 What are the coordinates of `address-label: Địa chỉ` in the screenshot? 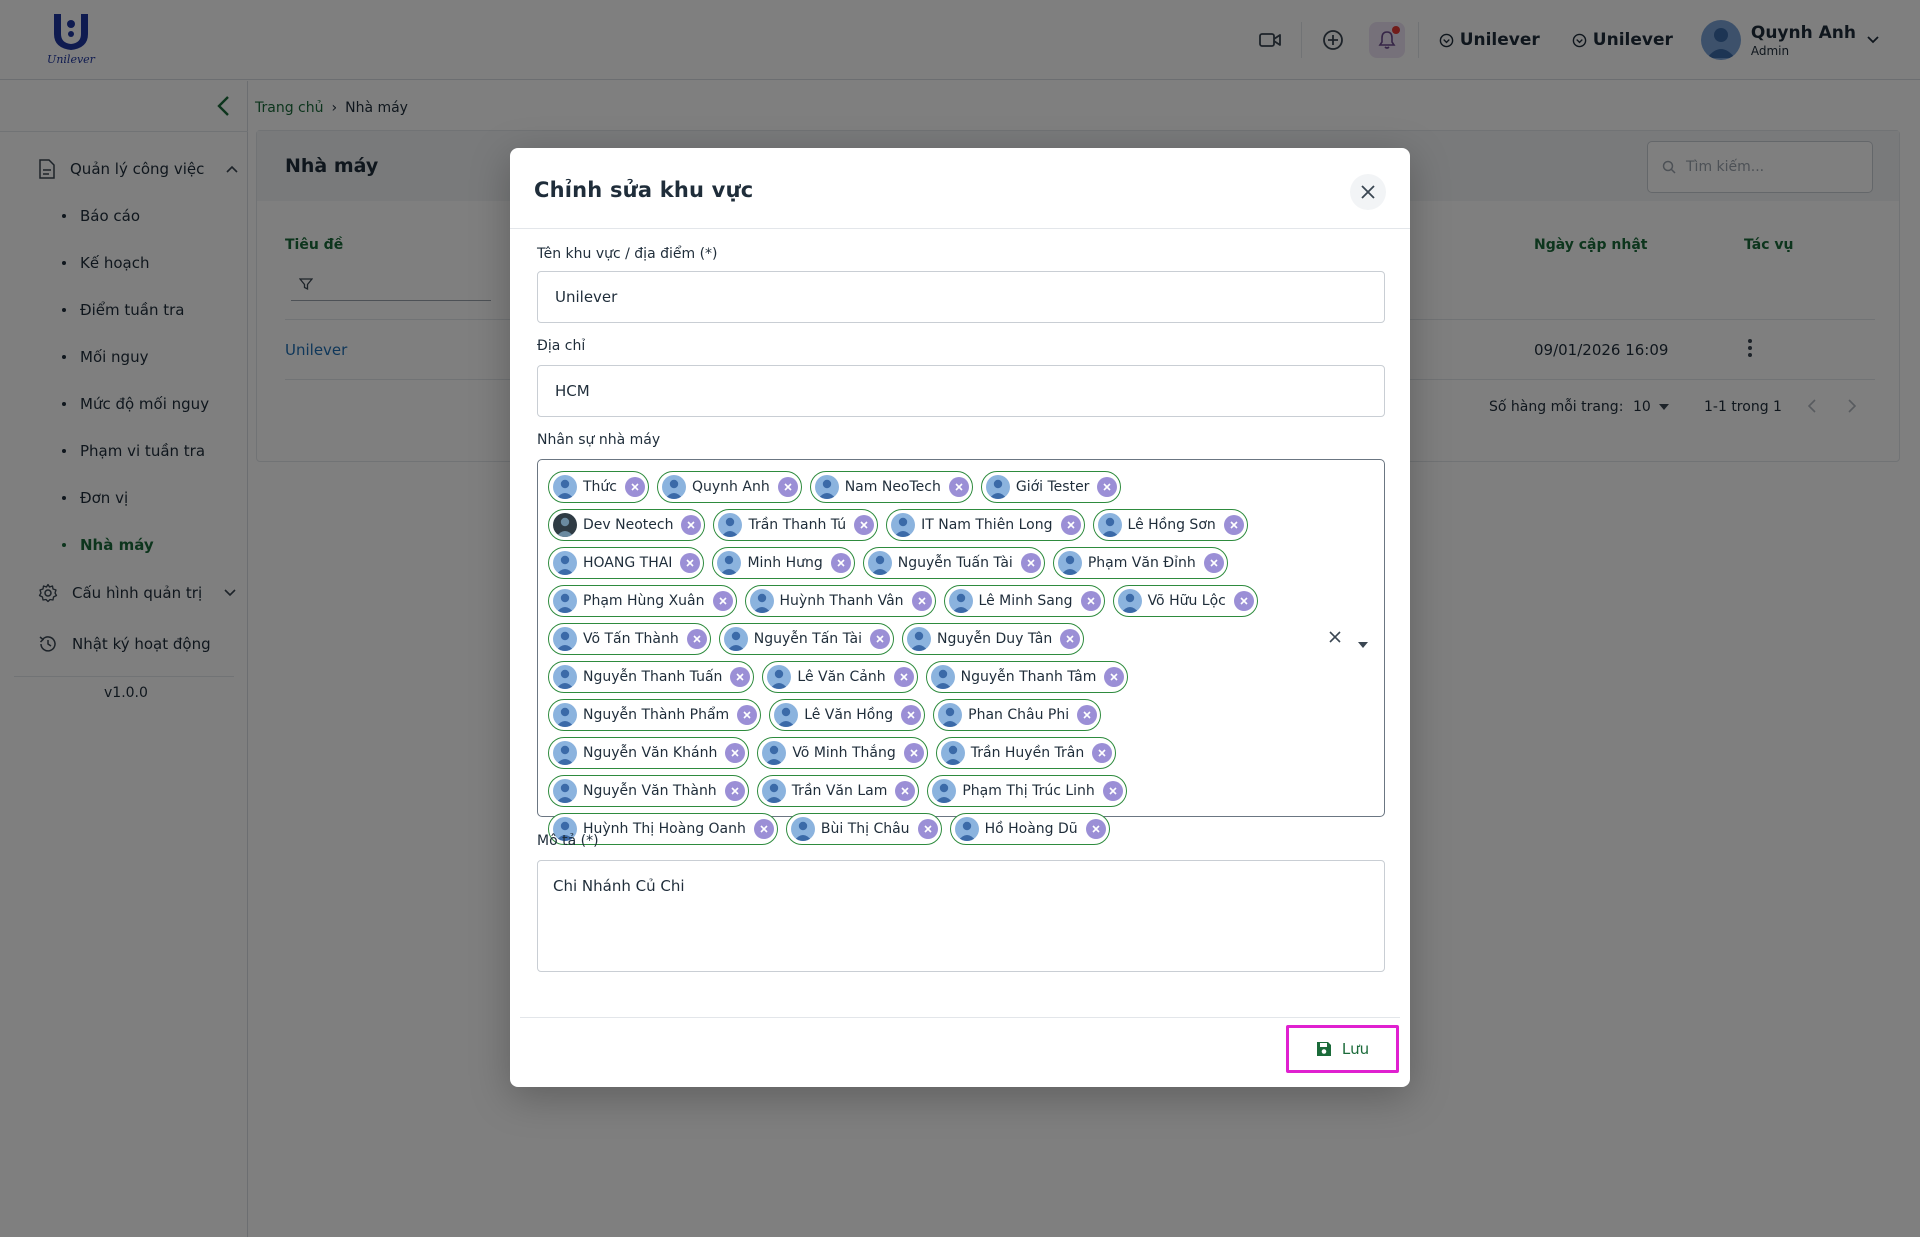 It's located at (561, 346).